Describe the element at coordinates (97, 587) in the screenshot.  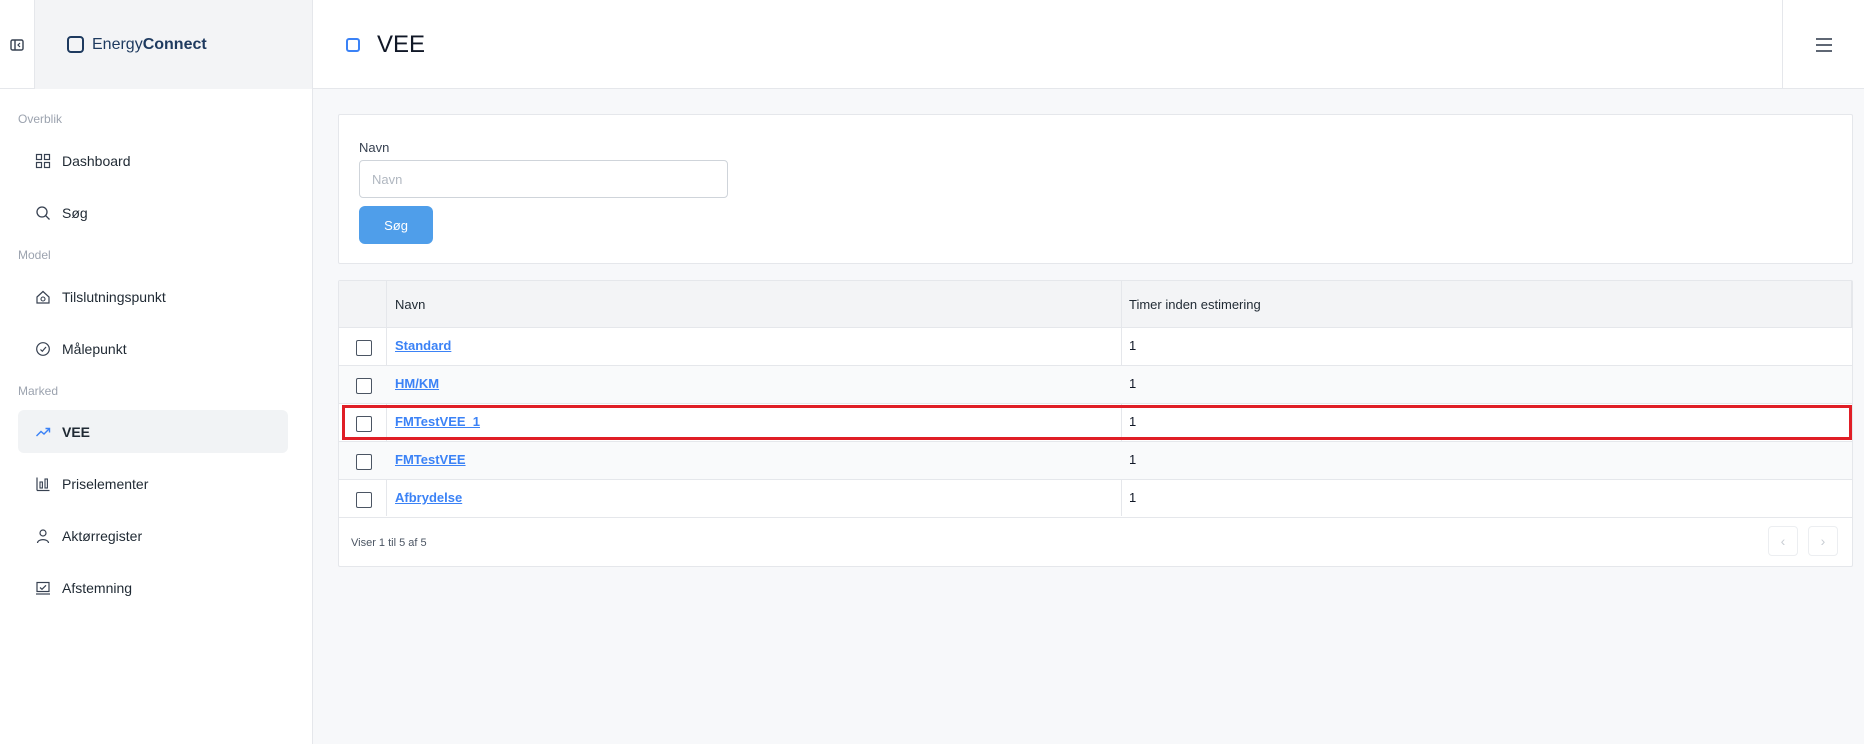
I see `sidebar-item-label: Afstemning` at that location.